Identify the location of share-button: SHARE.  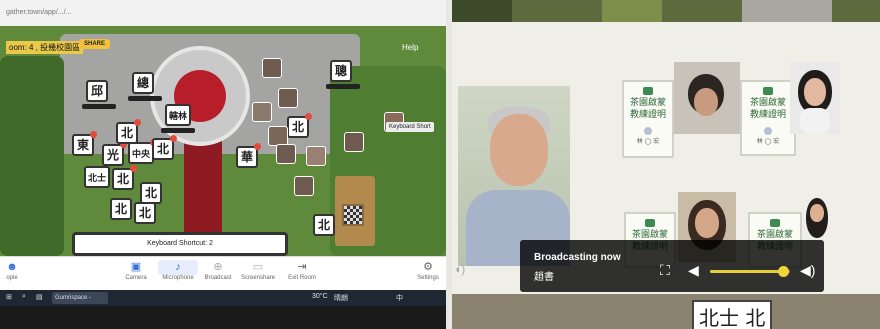
(95, 44).